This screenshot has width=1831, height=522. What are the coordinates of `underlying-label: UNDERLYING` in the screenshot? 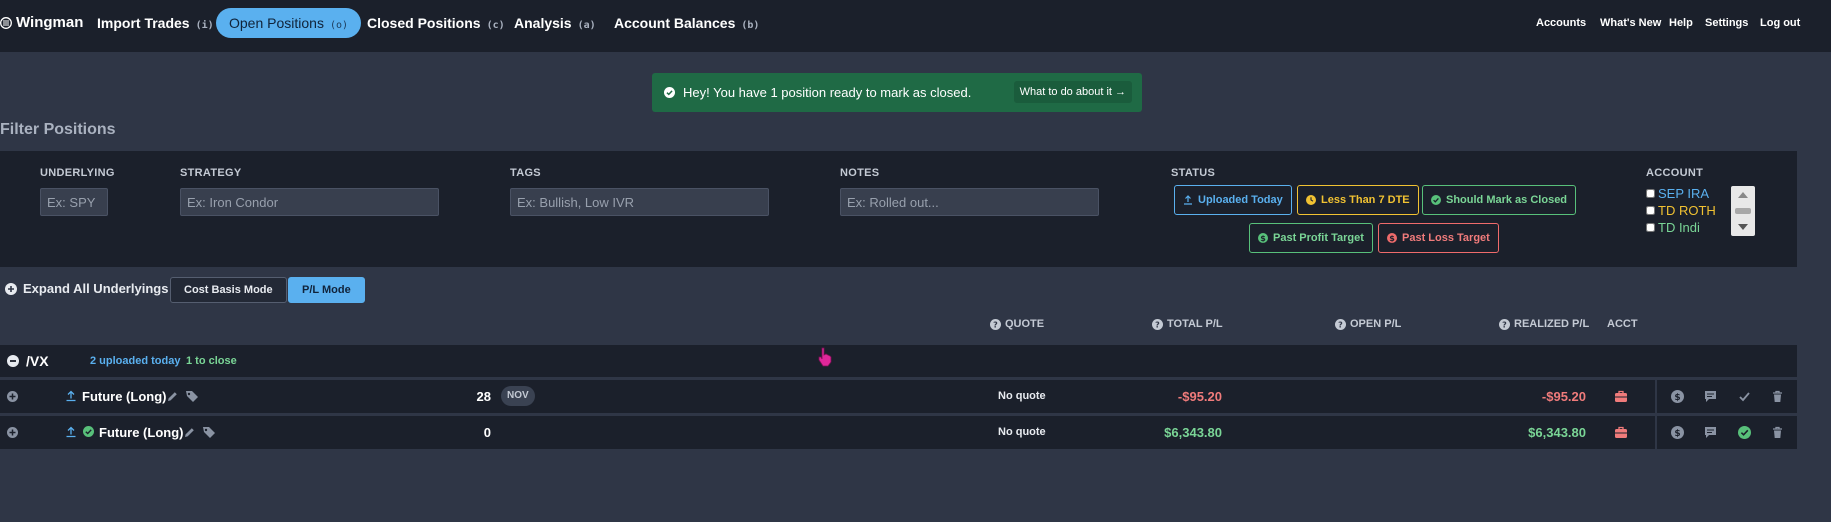 It's located at (77, 173).